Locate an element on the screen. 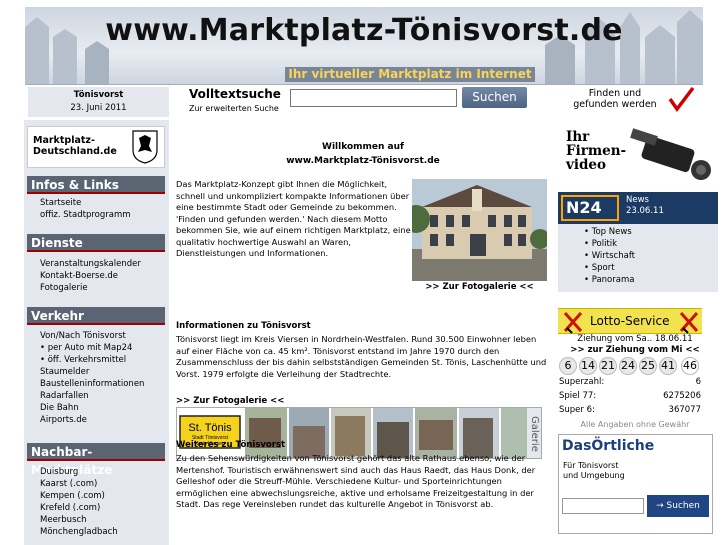 The image size is (727, 545). search-button: Suchen is located at coordinates (494, 97).